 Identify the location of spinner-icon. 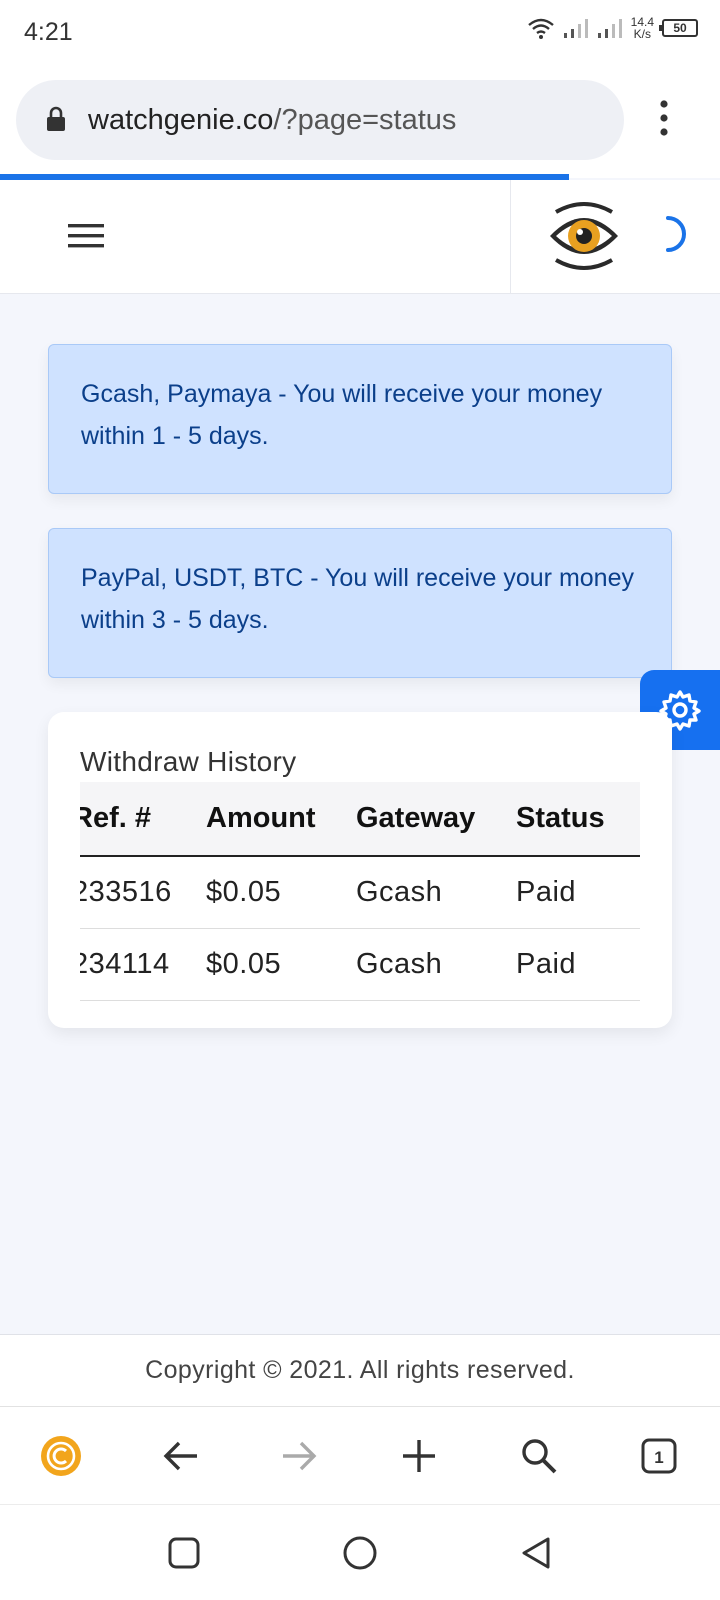
(676, 234).